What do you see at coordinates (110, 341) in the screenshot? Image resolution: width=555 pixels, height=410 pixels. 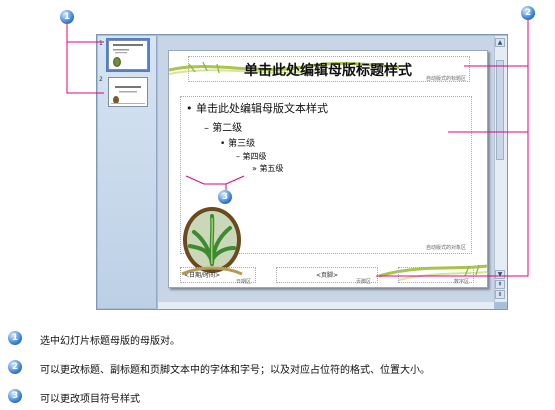 I see `legend-text-1: 选中幻灯片标题母版的母版对。` at bounding box center [110, 341].